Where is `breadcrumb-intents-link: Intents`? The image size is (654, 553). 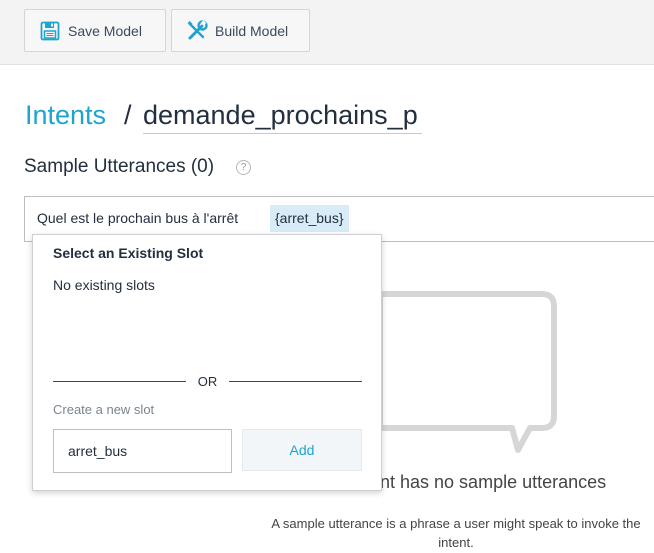 breadcrumb-intents-link: Intents is located at coordinates (65, 115).